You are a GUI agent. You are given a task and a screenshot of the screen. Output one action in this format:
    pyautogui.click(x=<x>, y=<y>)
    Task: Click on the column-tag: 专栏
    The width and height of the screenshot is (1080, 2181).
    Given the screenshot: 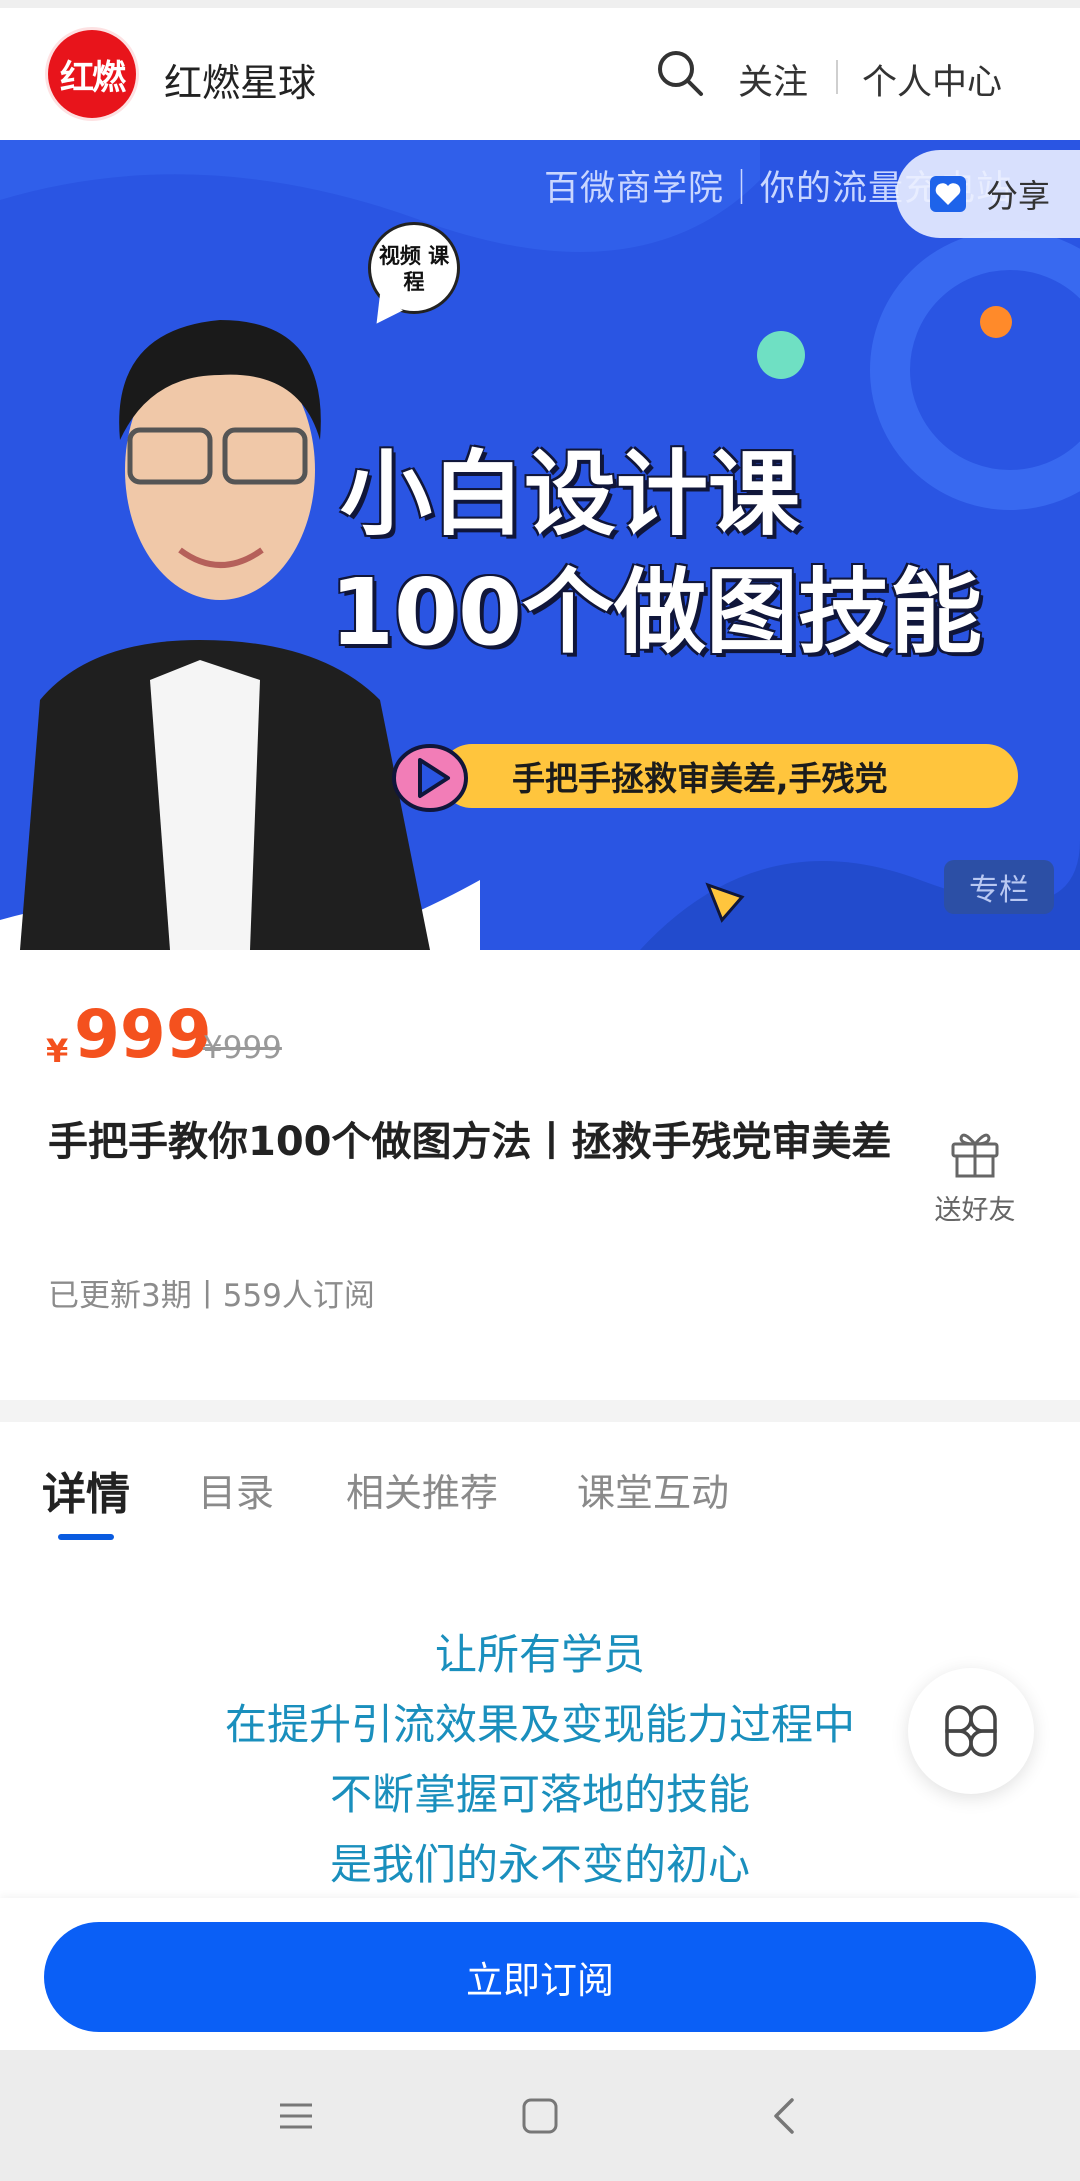 What is the action you would take?
    pyautogui.click(x=999, y=887)
    